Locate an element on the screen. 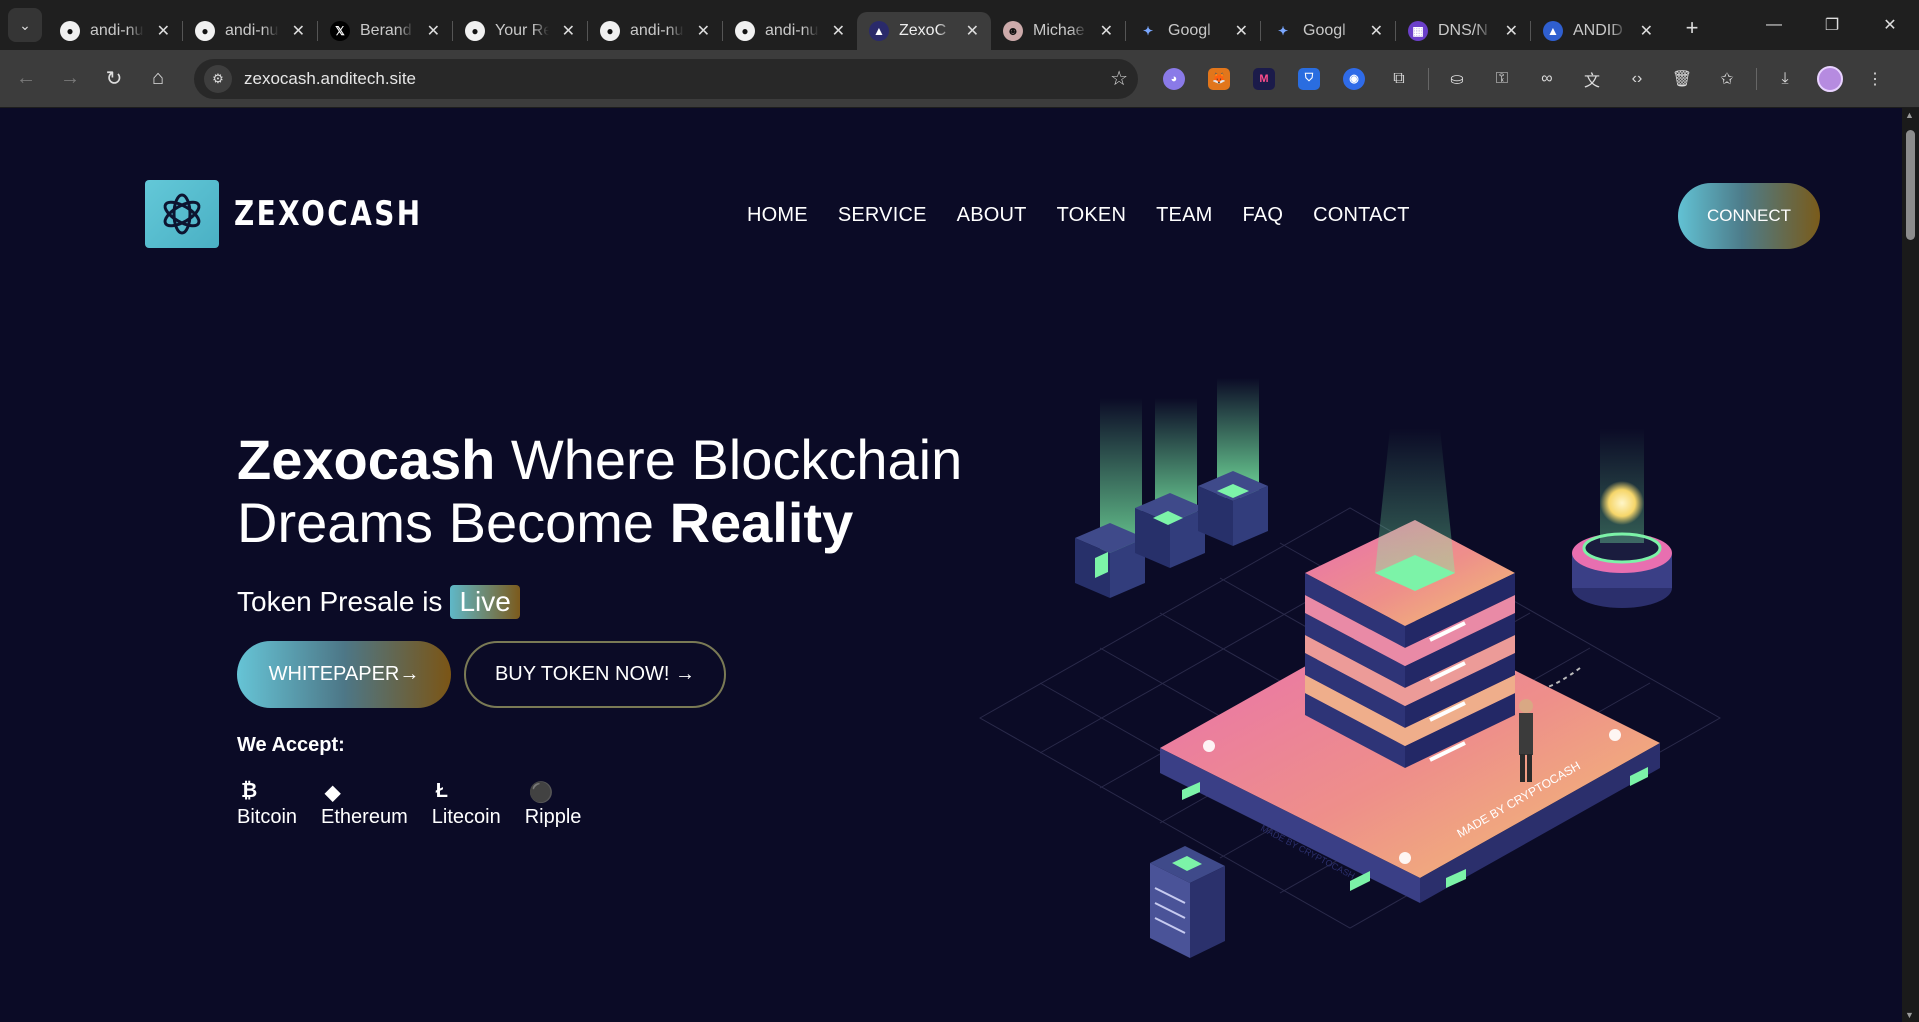  scroll-up-icon: ▲ is located at coordinates (1909, 115).